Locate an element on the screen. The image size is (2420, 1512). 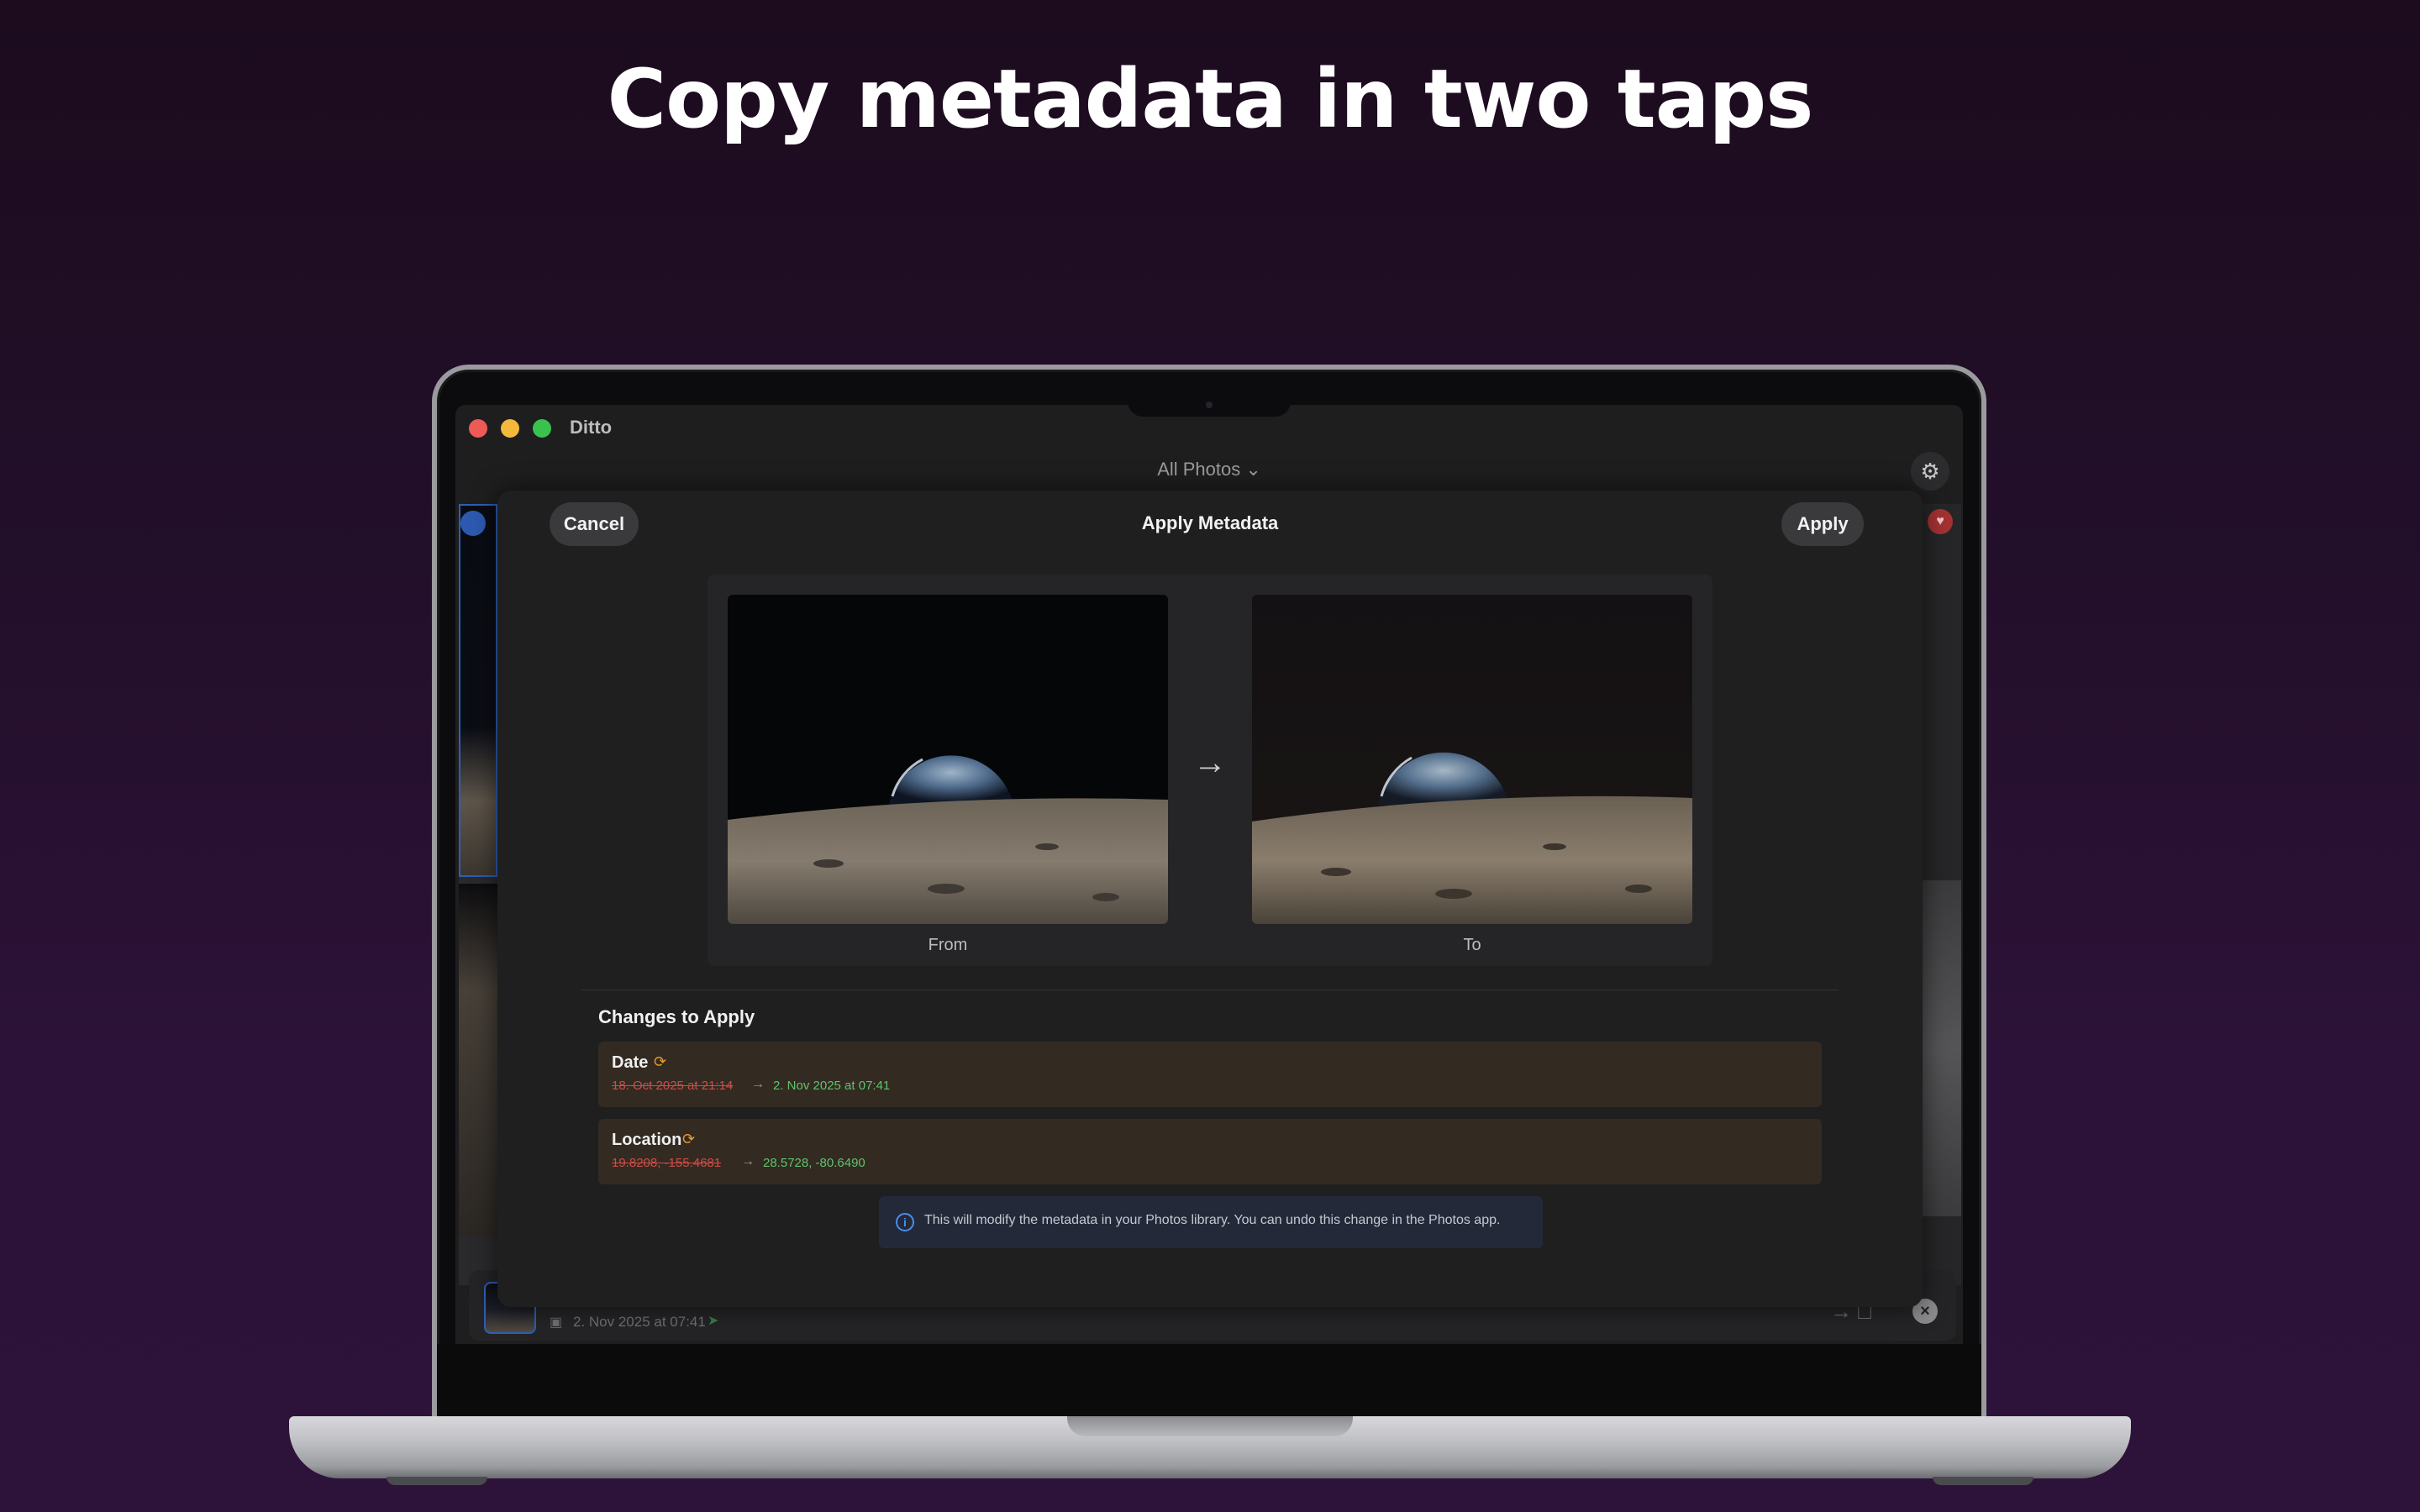
minimize-window-button is located at coordinates (510, 428).